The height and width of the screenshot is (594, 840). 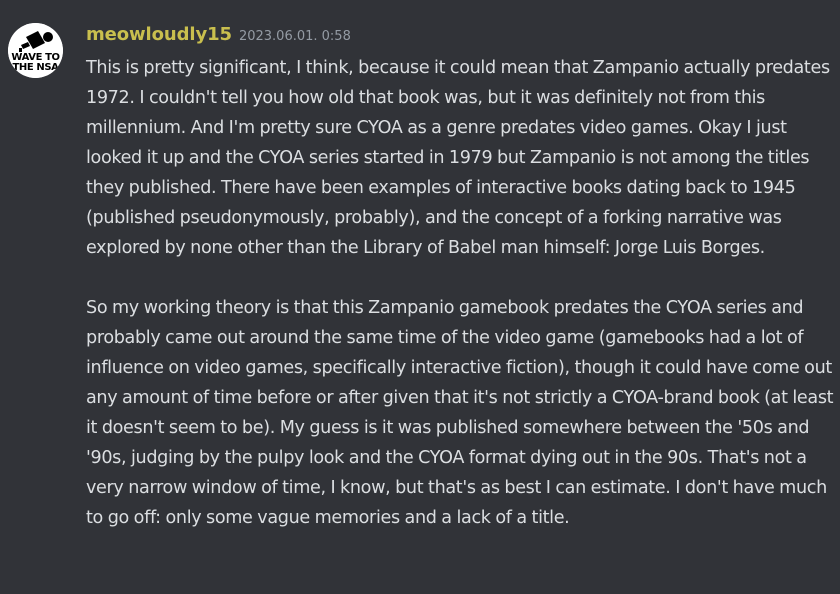 I want to click on timestamp: 2023.06.01. 0:58, so click(x=295, y=36).